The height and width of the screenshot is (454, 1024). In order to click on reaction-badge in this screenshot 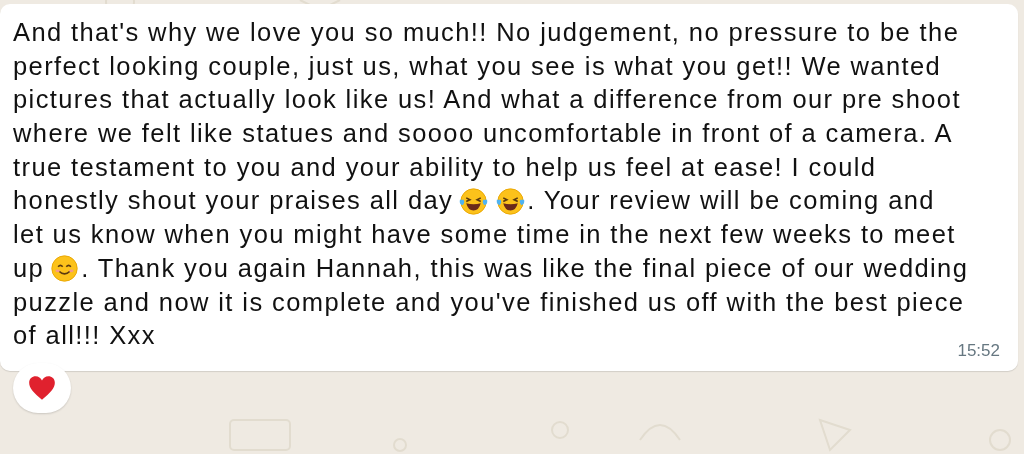, I will do `click(42, 387)`.